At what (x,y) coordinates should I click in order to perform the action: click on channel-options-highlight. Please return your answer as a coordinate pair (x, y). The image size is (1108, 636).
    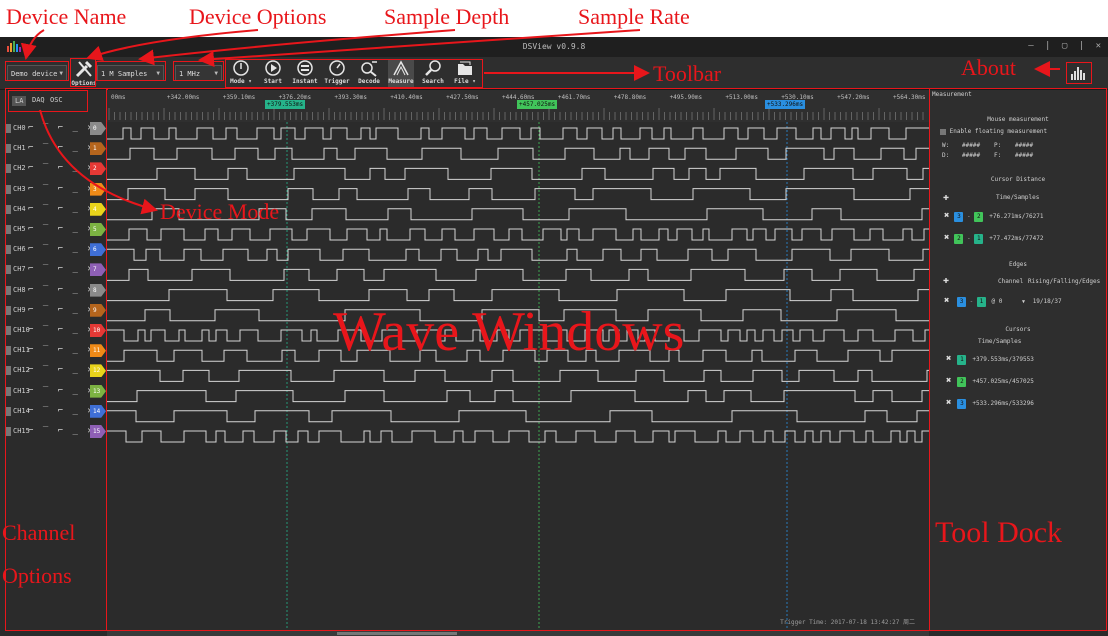
    Looking at the image, I should click on (56, 359).